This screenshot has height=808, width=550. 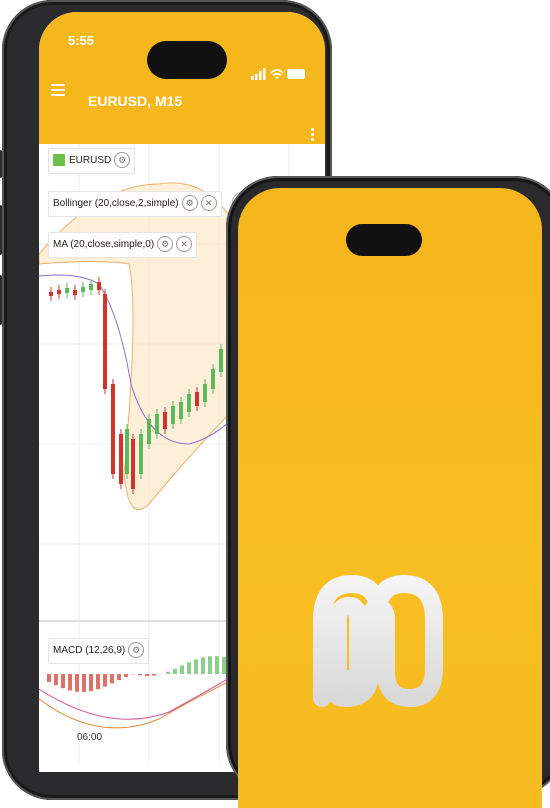 What do you see at coordinates (258, 74) in the screenshot?
I see `signal-icon` at bounding box center [258, 74].